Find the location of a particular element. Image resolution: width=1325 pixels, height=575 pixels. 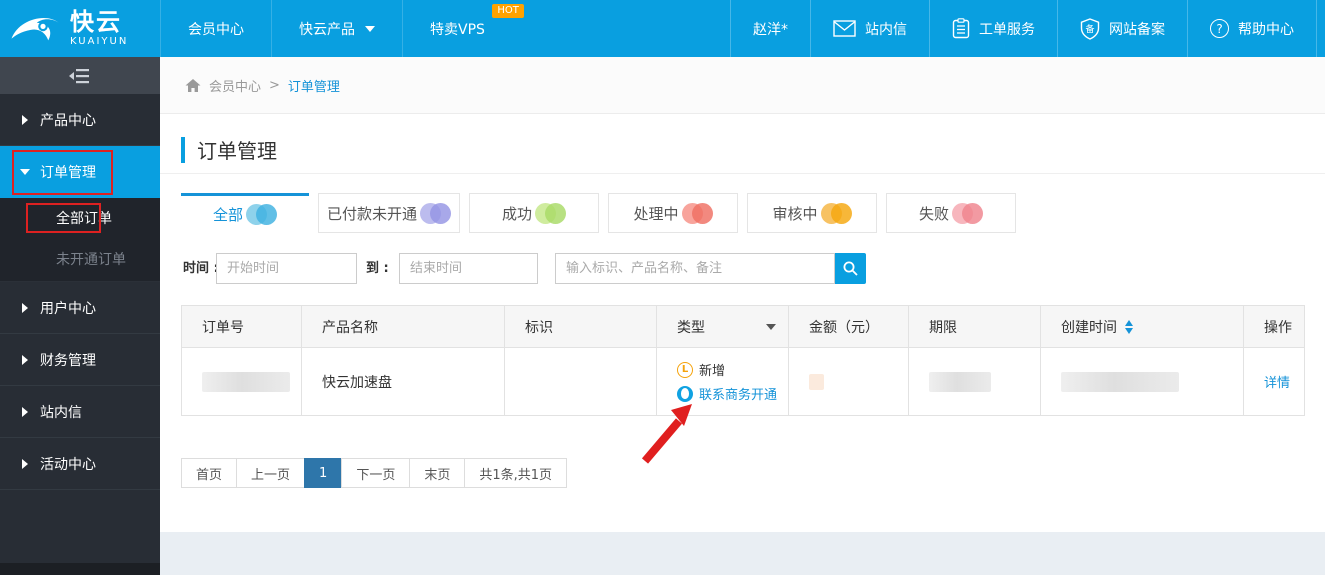

search-button is located at coordinates (850, 268).